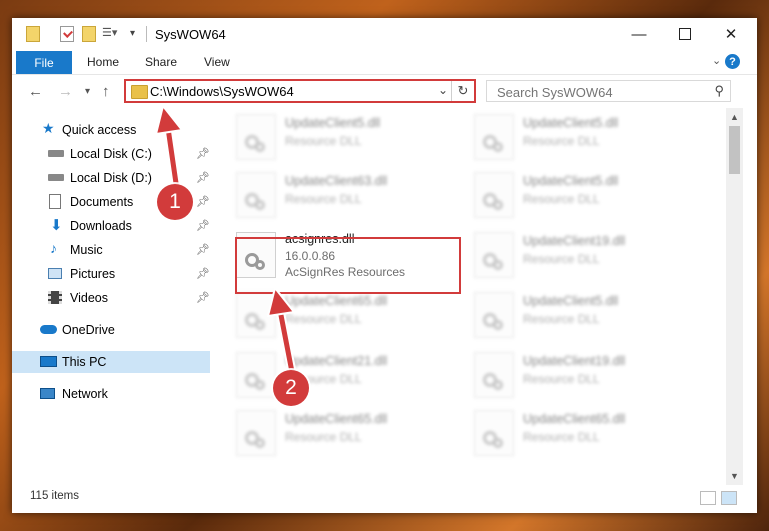 Image resolution: width=769 pixels, height=531 pixels. I want to click on network-icon, so click(47, 393).